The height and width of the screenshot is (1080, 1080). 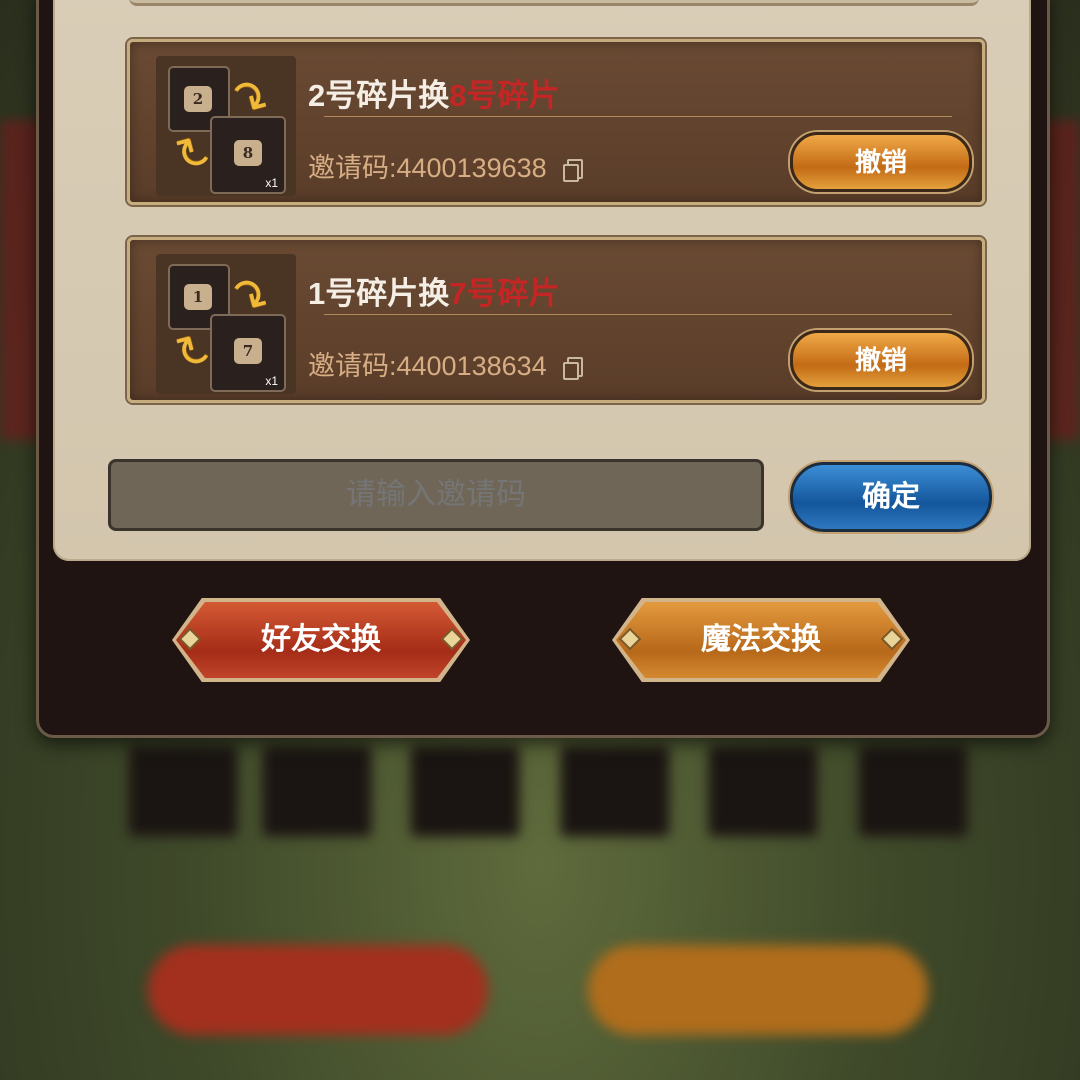 I want to click on exchange-title: 1号碎片换7号碎片, so click(x=434, y=290).